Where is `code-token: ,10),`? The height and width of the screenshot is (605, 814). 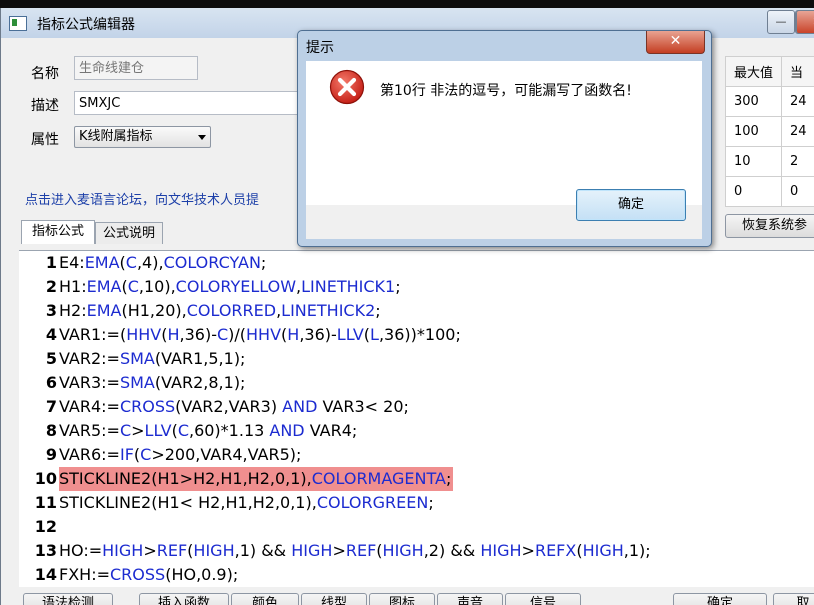 code-token: ,10), is located at coordinates (157, 286).